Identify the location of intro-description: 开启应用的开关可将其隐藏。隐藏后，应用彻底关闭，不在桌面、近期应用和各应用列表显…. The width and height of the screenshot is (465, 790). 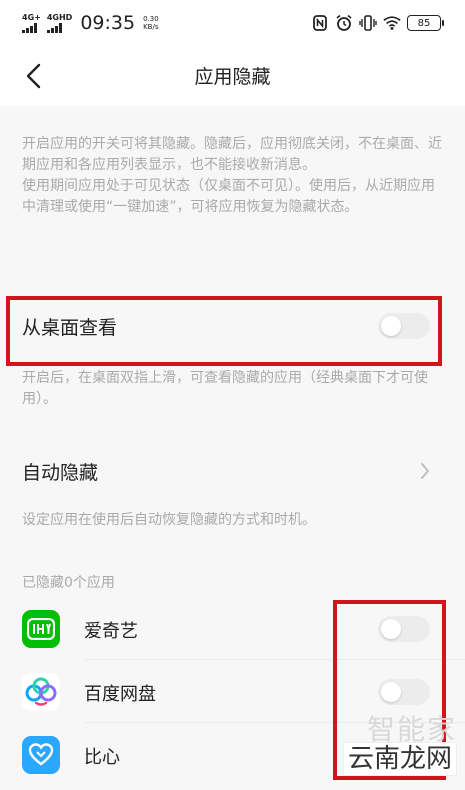
(234, 176).